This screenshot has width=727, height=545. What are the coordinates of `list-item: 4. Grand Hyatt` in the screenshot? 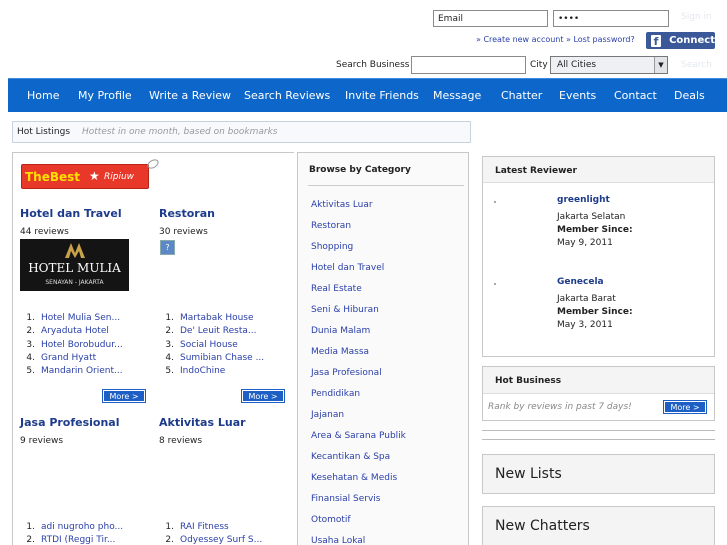 It's located at (71, 358).